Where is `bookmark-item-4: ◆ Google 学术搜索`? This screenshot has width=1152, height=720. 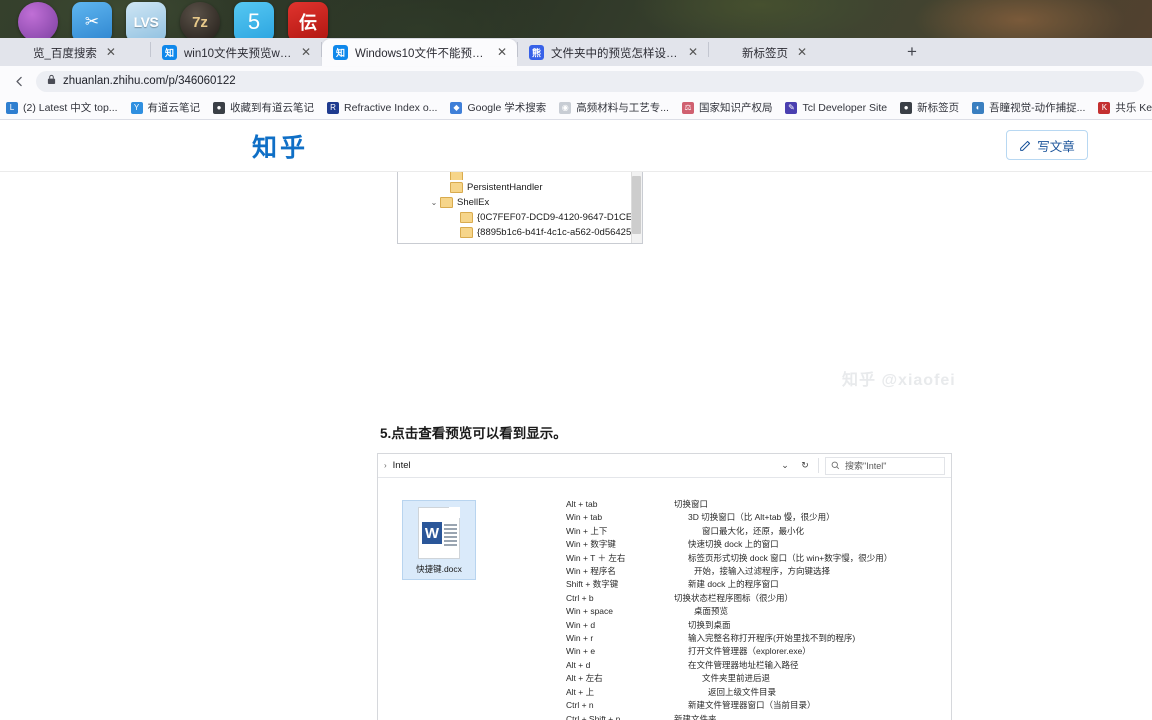
bookmark-item-4: ◆ Google 学术搜索 is located at coordinates (498, 107).